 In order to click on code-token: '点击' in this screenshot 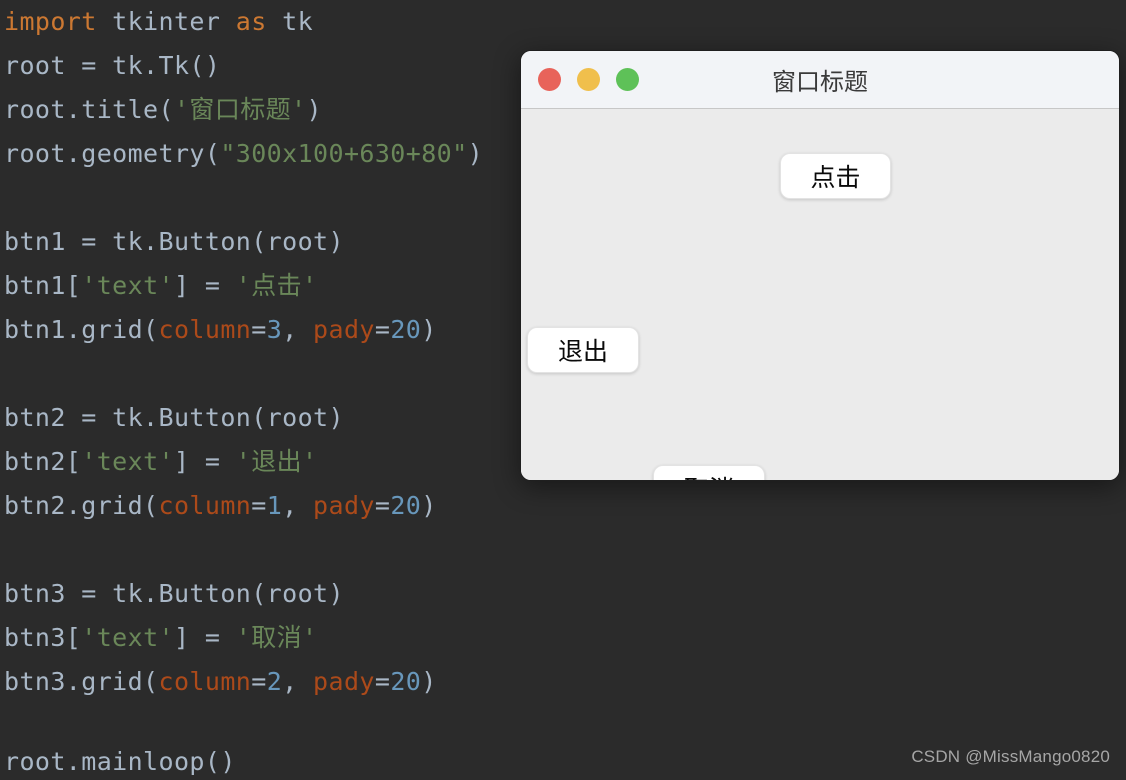, I will do `click(276, 285)`.